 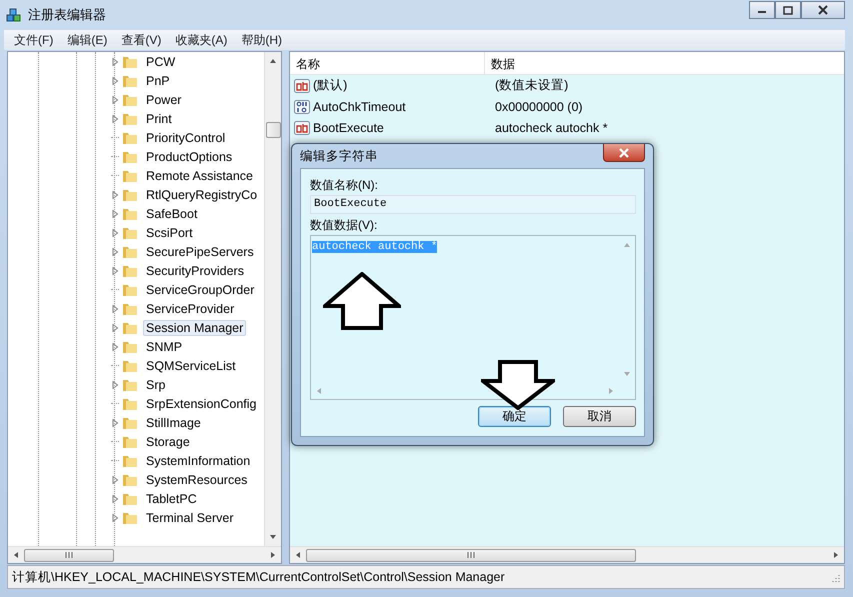 What do you see at coordinates (196, 480) in the screenshot?
I see `tree-item: SystemResources` at bounding box center [196, 480].